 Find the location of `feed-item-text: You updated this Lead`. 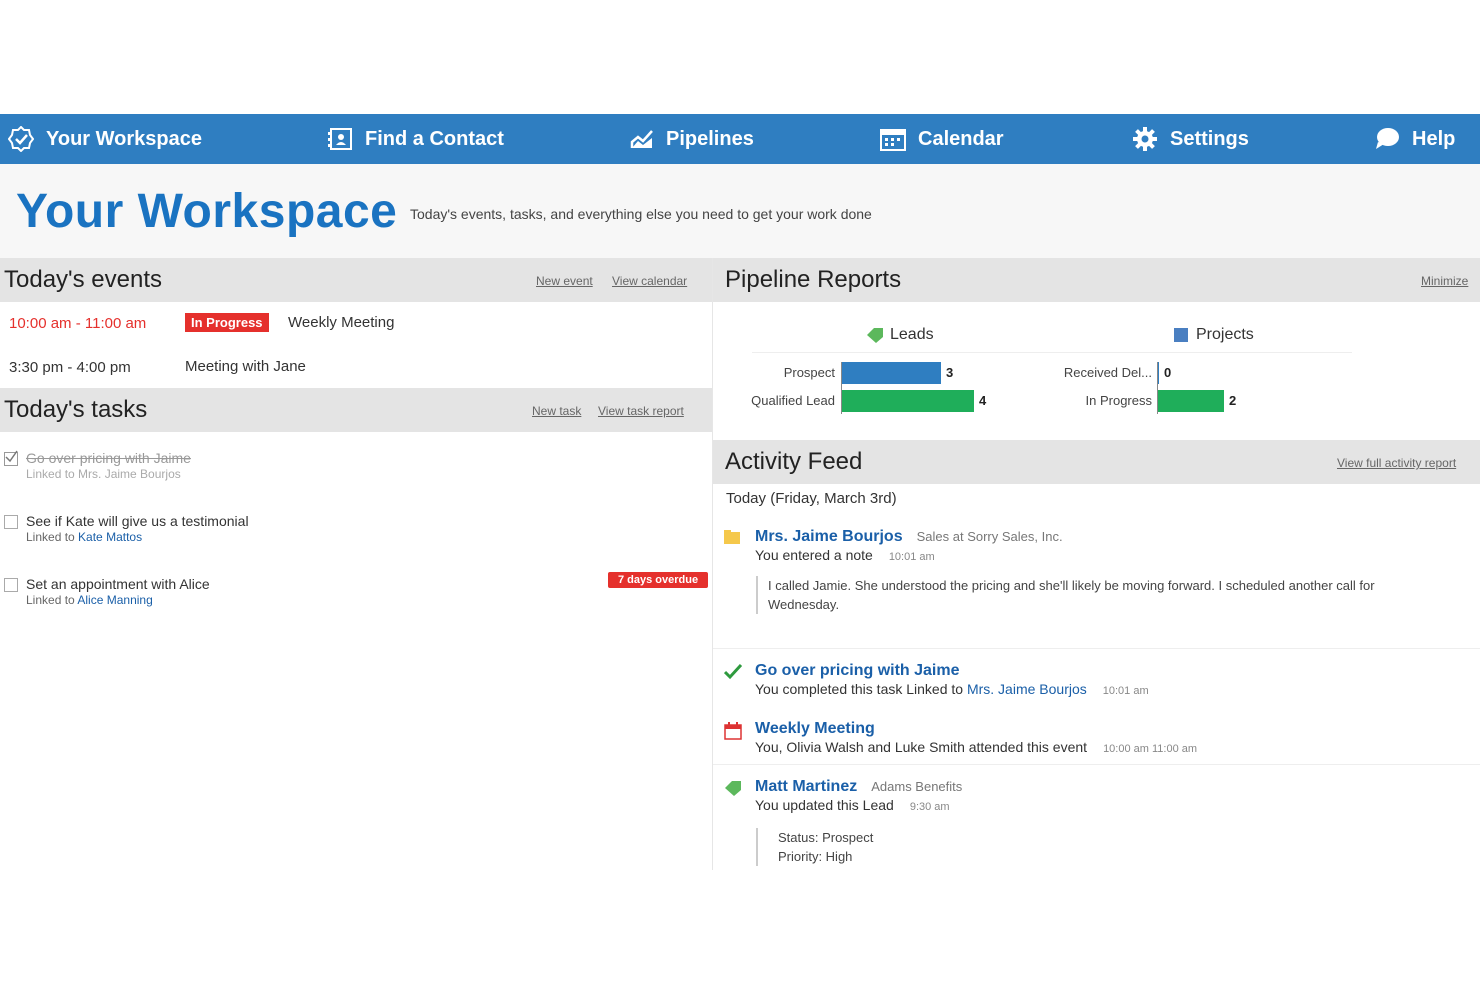

feed-item-text: You updated this Lead is located at coordinates (824, 805).